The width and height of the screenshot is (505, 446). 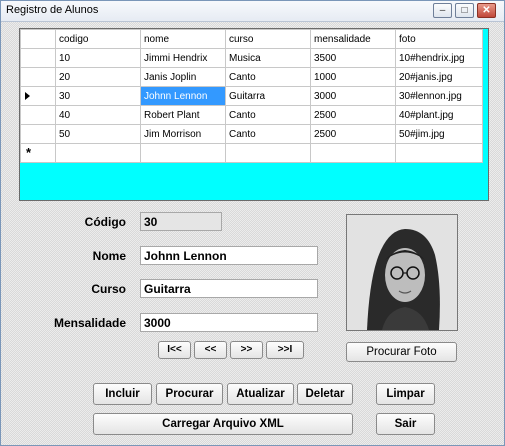 I want to click on column-header-foto: foto, so click(x=439, y=39).